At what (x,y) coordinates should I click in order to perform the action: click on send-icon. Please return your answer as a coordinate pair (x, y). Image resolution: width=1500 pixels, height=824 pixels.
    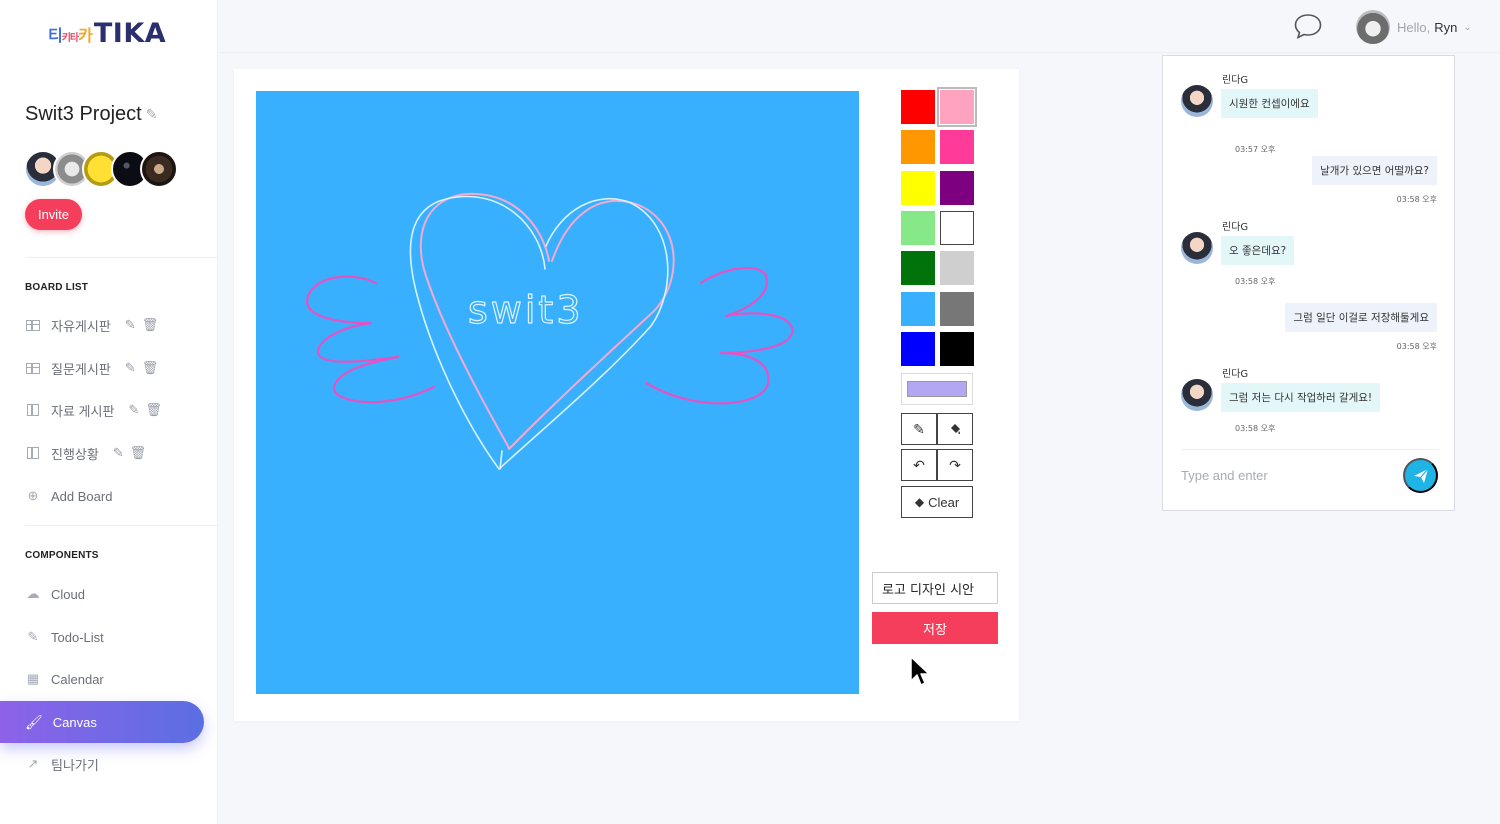
    Looking at the image, I should click on (1420, 475).